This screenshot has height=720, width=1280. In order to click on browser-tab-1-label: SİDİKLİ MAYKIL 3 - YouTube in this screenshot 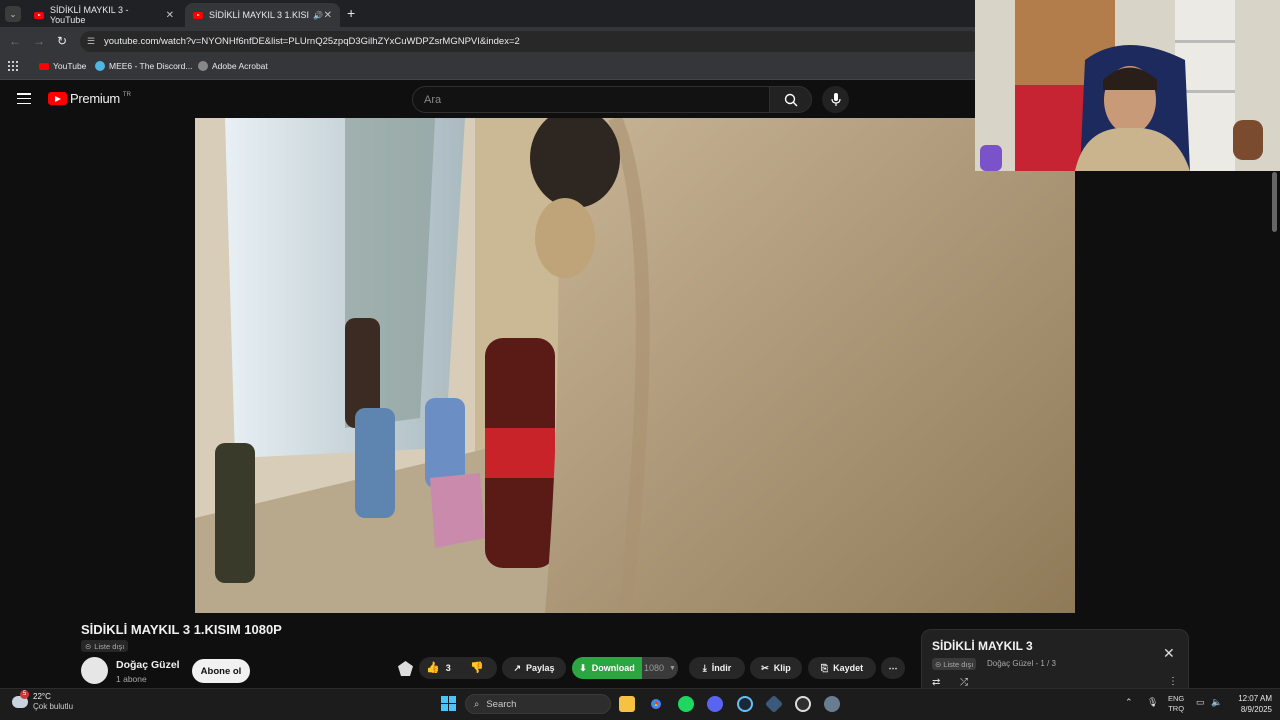, I will do `click(89, 15)`.